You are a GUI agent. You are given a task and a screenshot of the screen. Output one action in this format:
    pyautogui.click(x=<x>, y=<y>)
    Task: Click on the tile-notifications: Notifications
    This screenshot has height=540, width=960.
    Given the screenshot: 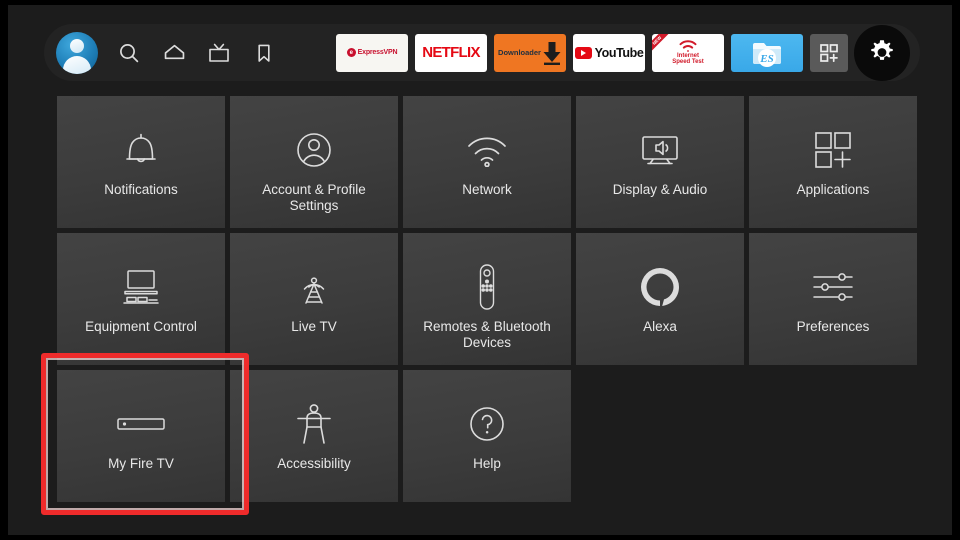 What is the action you would take?
    pyautogui.click(x=141, y=162)
    